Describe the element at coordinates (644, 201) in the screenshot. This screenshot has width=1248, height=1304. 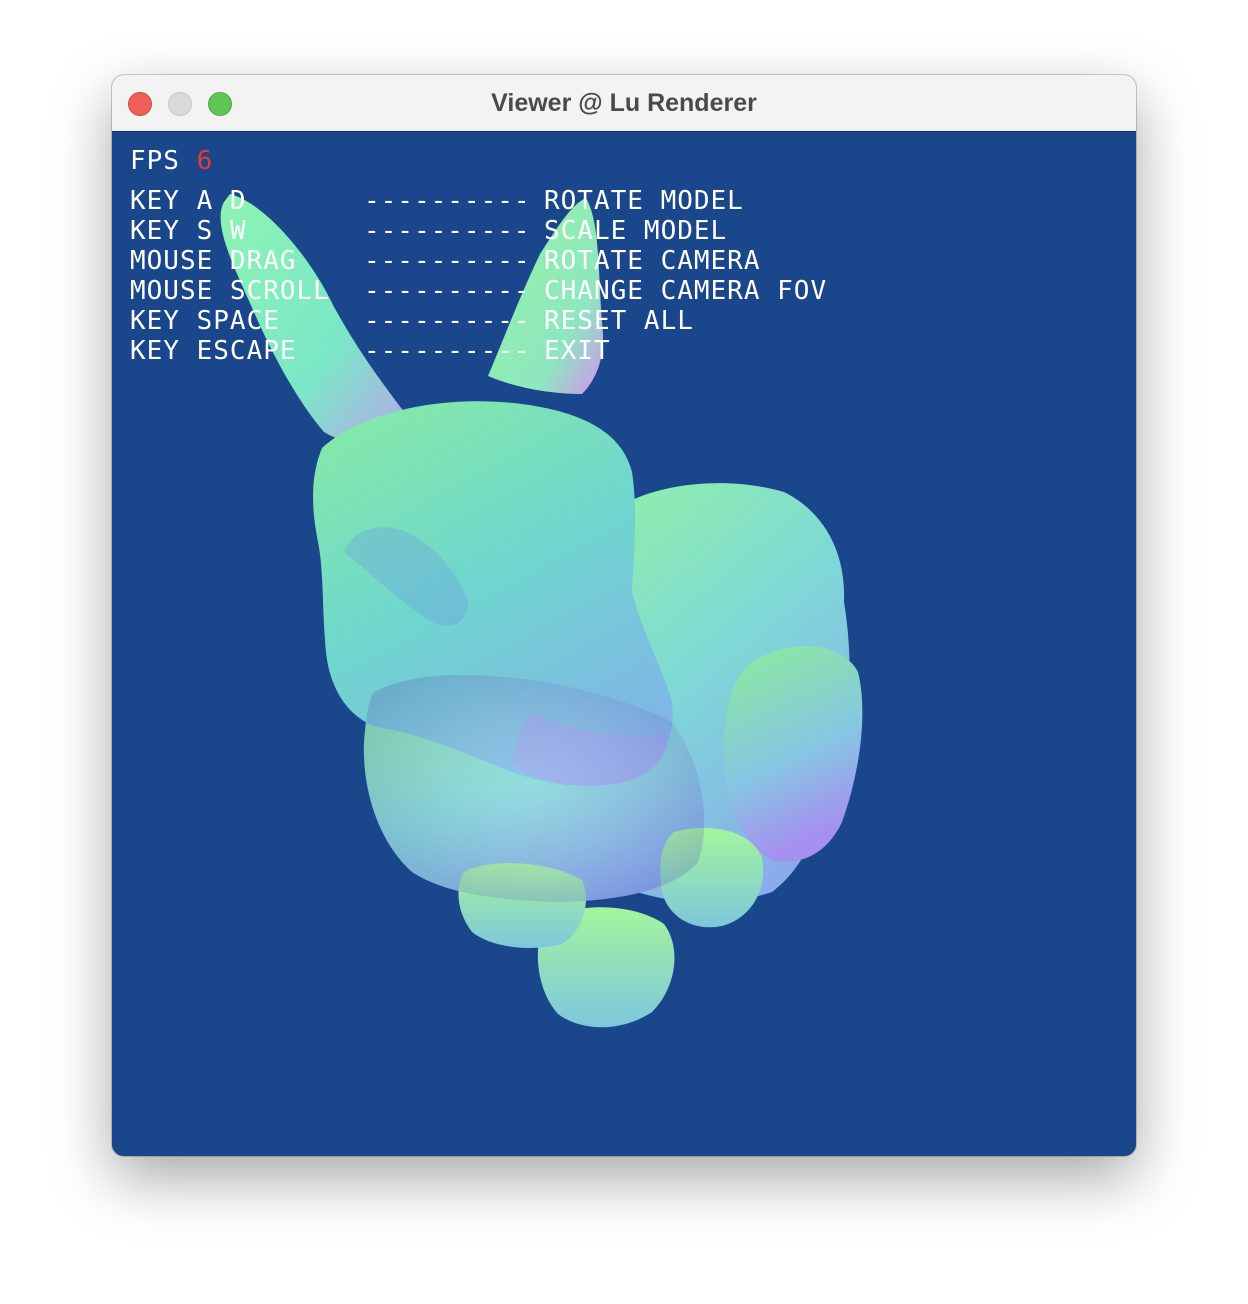
I see `help-action: ROTATE MODEL` at that location.